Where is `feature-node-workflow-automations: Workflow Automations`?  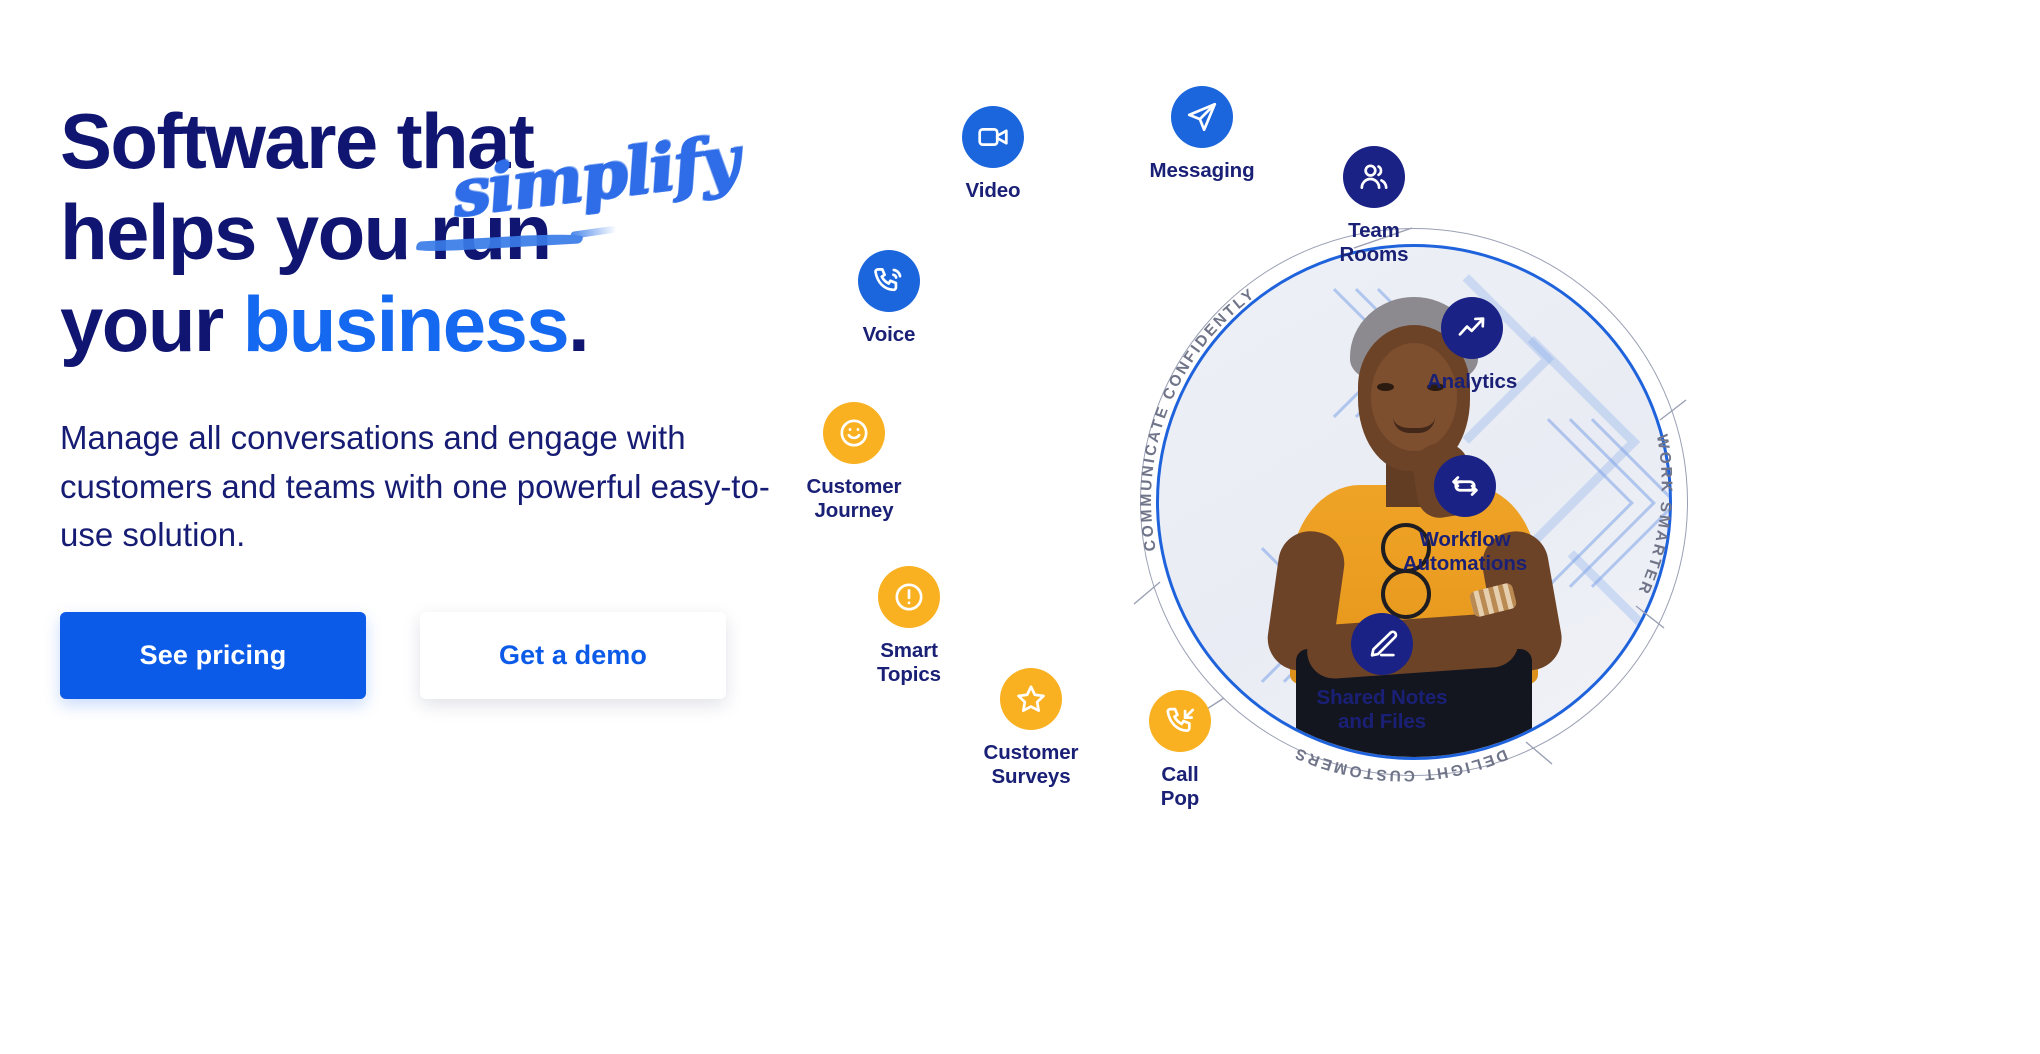 feature-node-workflow-automations: Workflow Automations is located at coordinates (1465, 515).